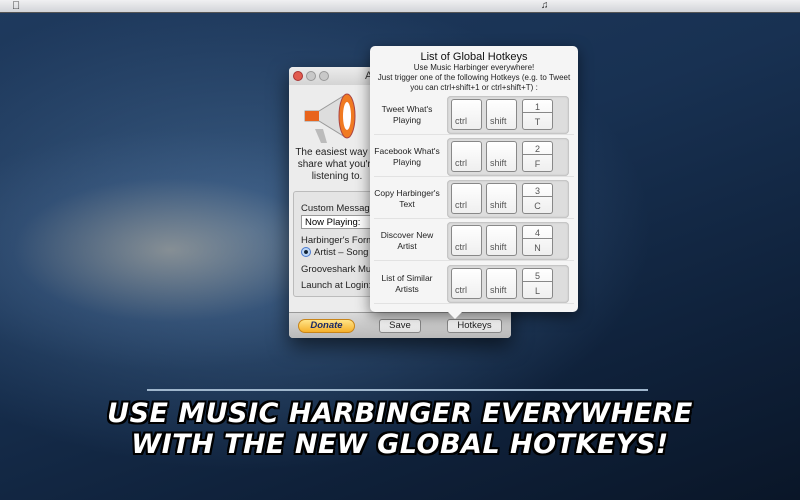 The image size is (800, 500). I want to click on number-letter-key: 5L, so click(537, 283).